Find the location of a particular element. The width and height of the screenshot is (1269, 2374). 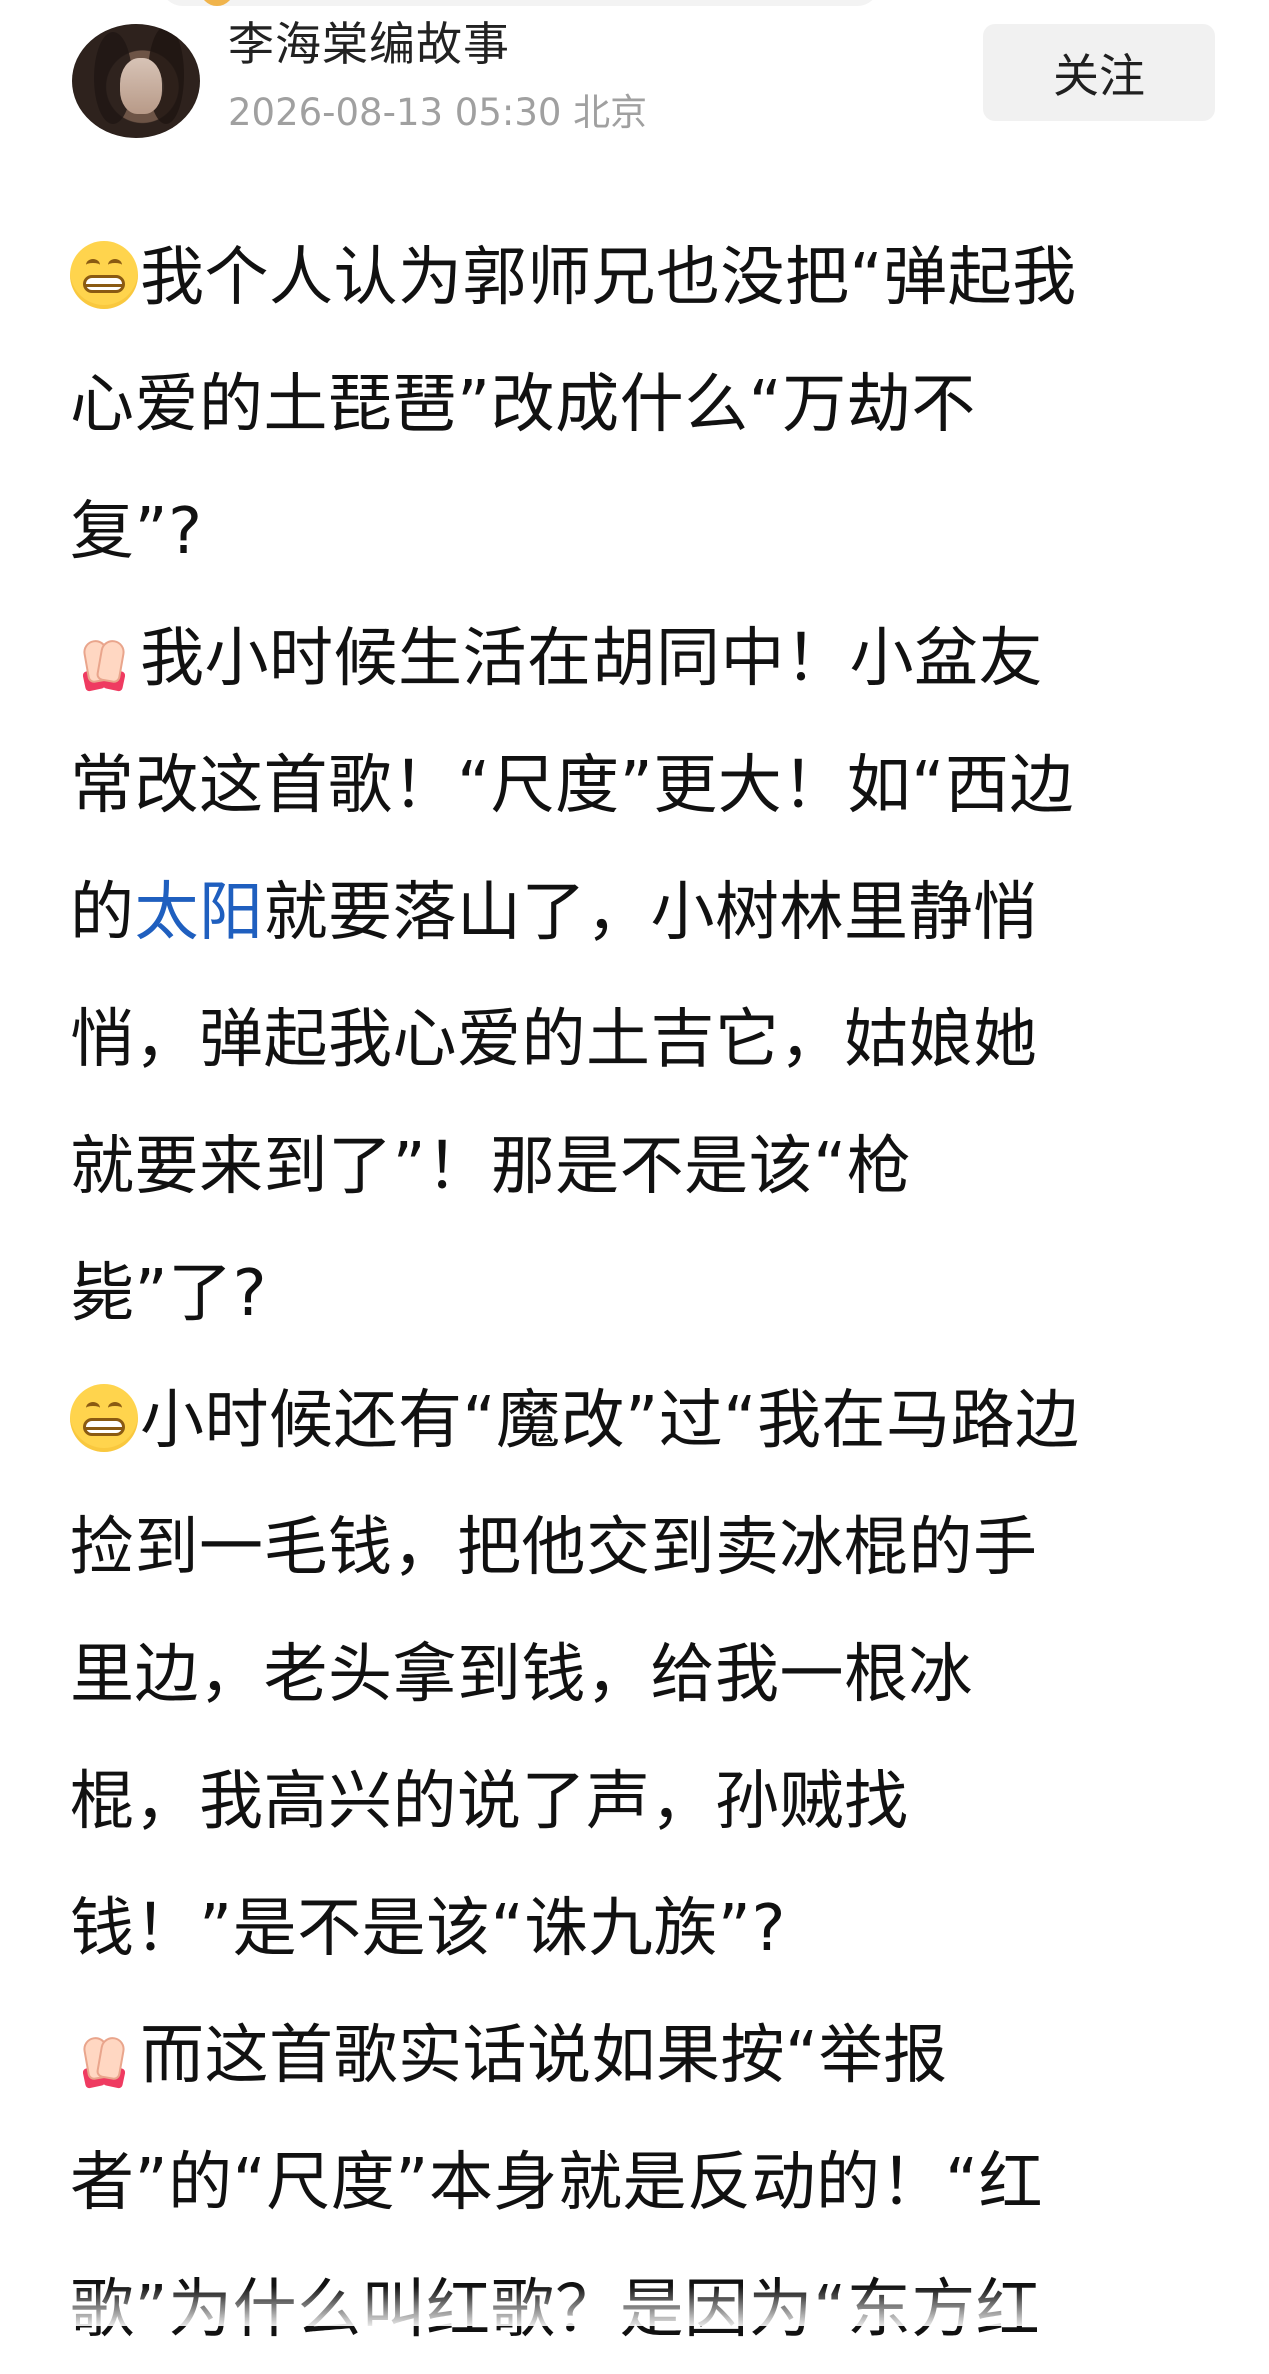

body-text-5: 常改这首歌！“尺度”更大！如“西边 is located at coordinates (572, 786).